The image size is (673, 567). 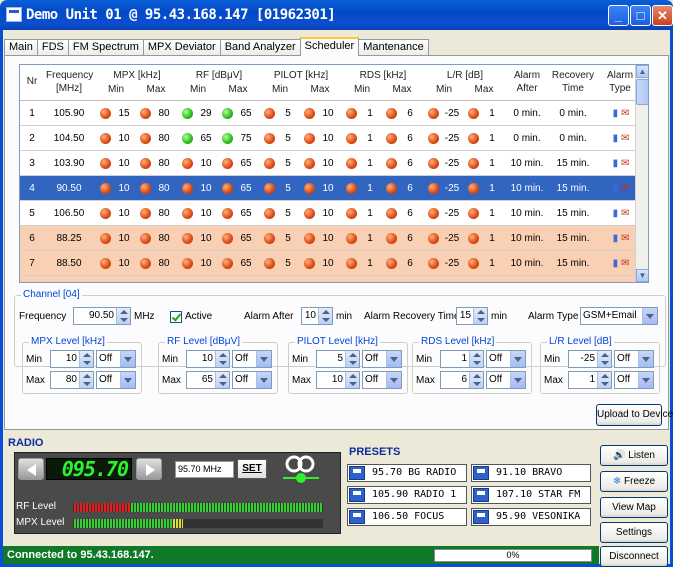 What do you see at coordinates (338, 359) in the screenshot?
I see `level-min-spinner: 5` at bounding box center [338, 359].